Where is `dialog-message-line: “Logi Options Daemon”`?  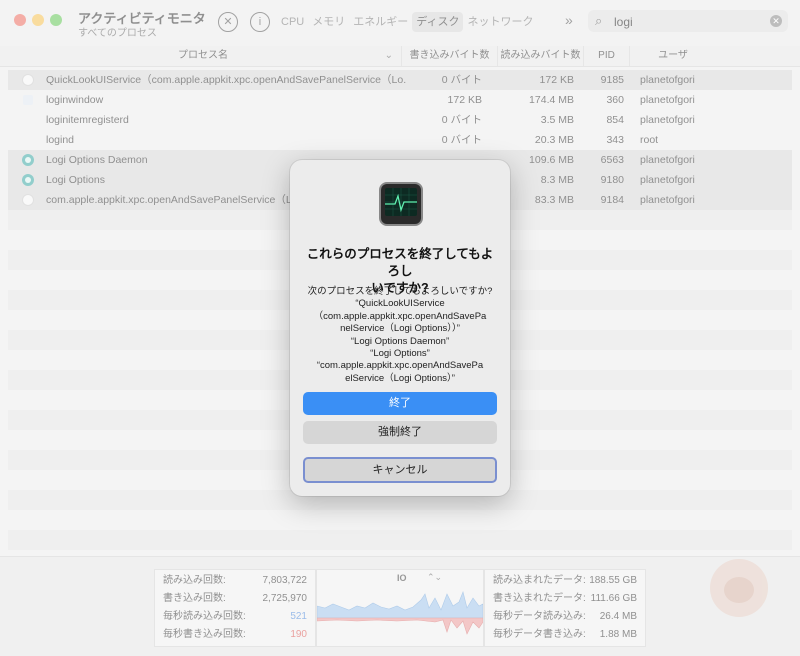 dialog-message-line: “Logi Options Daemon” is located at coordinates (400, 341).